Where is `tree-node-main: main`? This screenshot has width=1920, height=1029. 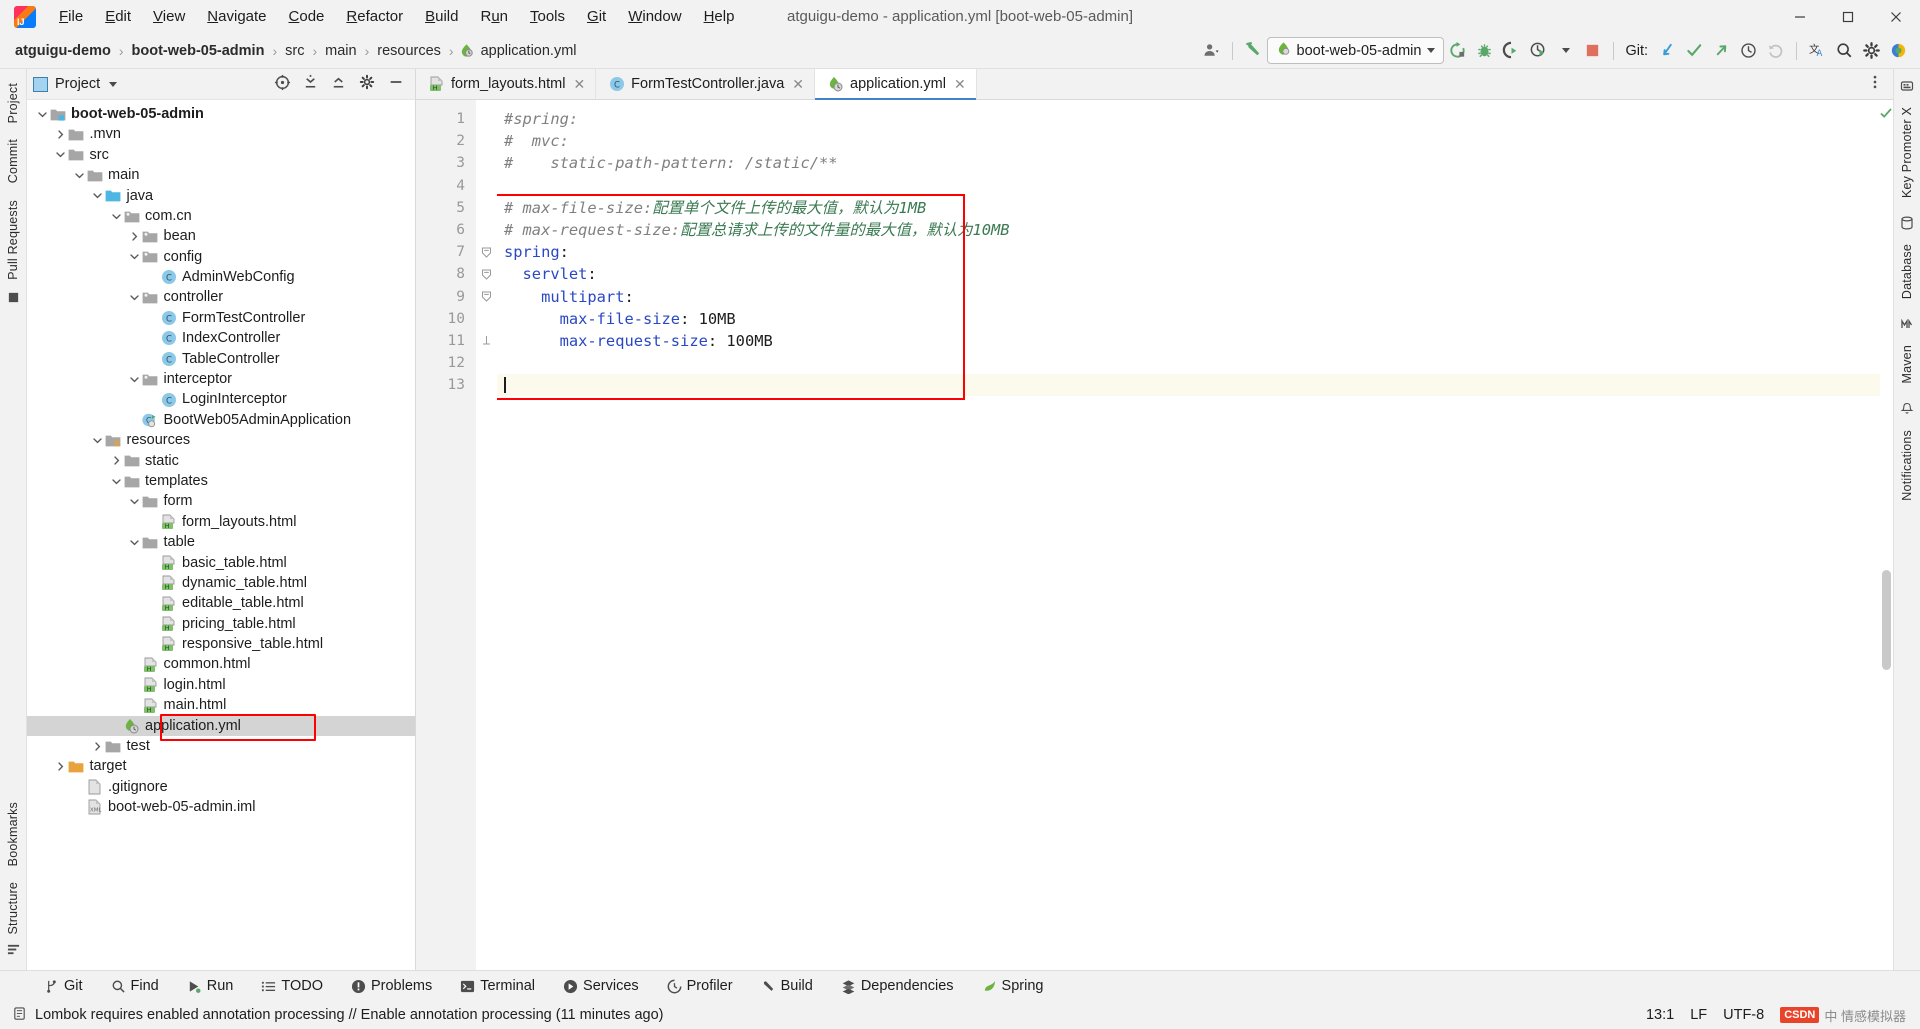
tree-node-main: main is located at coordinates (221, 175).